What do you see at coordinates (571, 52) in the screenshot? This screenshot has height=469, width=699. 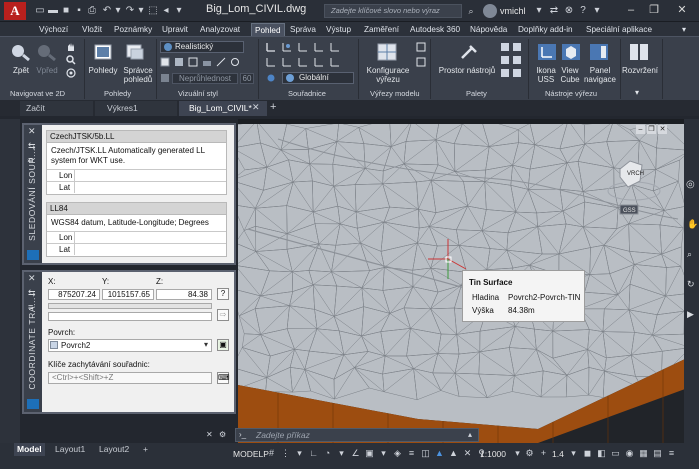 I see `view-cube-icon` at bounding box center [571, 52].